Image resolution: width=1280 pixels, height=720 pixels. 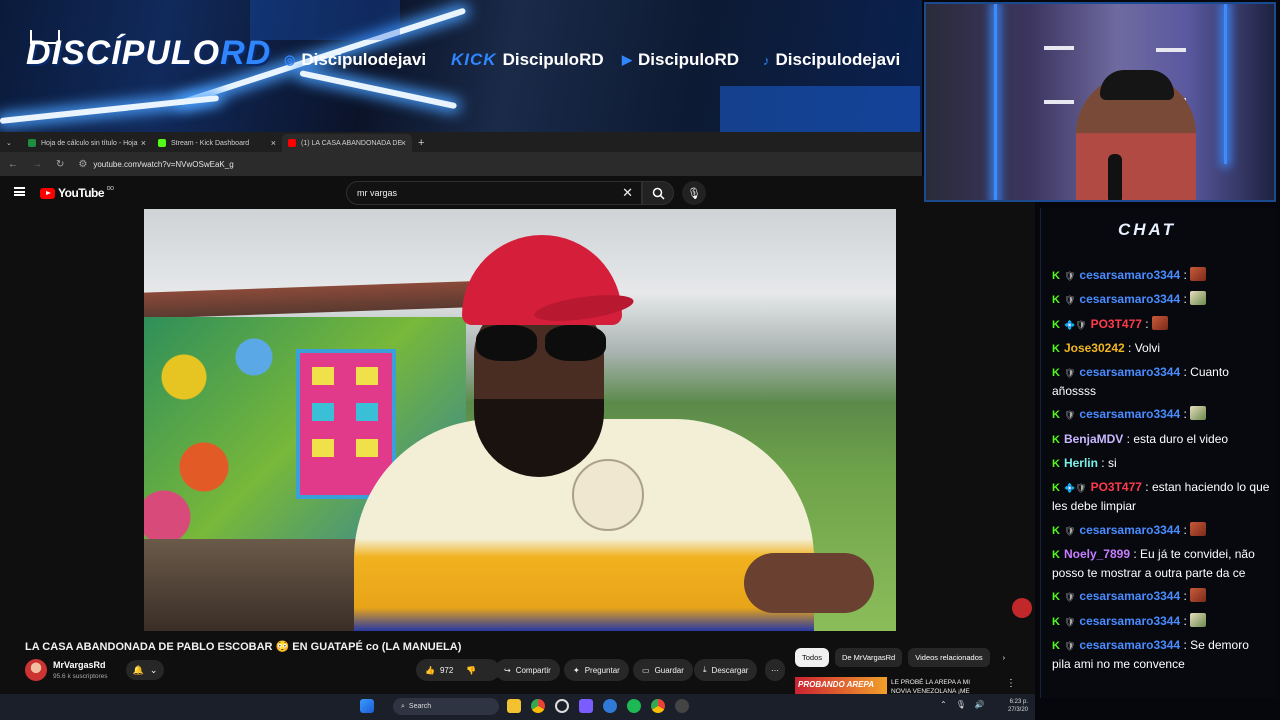 What do you see at coordinates (60, 164) in the screenshot?
I see `reload-icon: ↻` at bounding box center [60, 164].